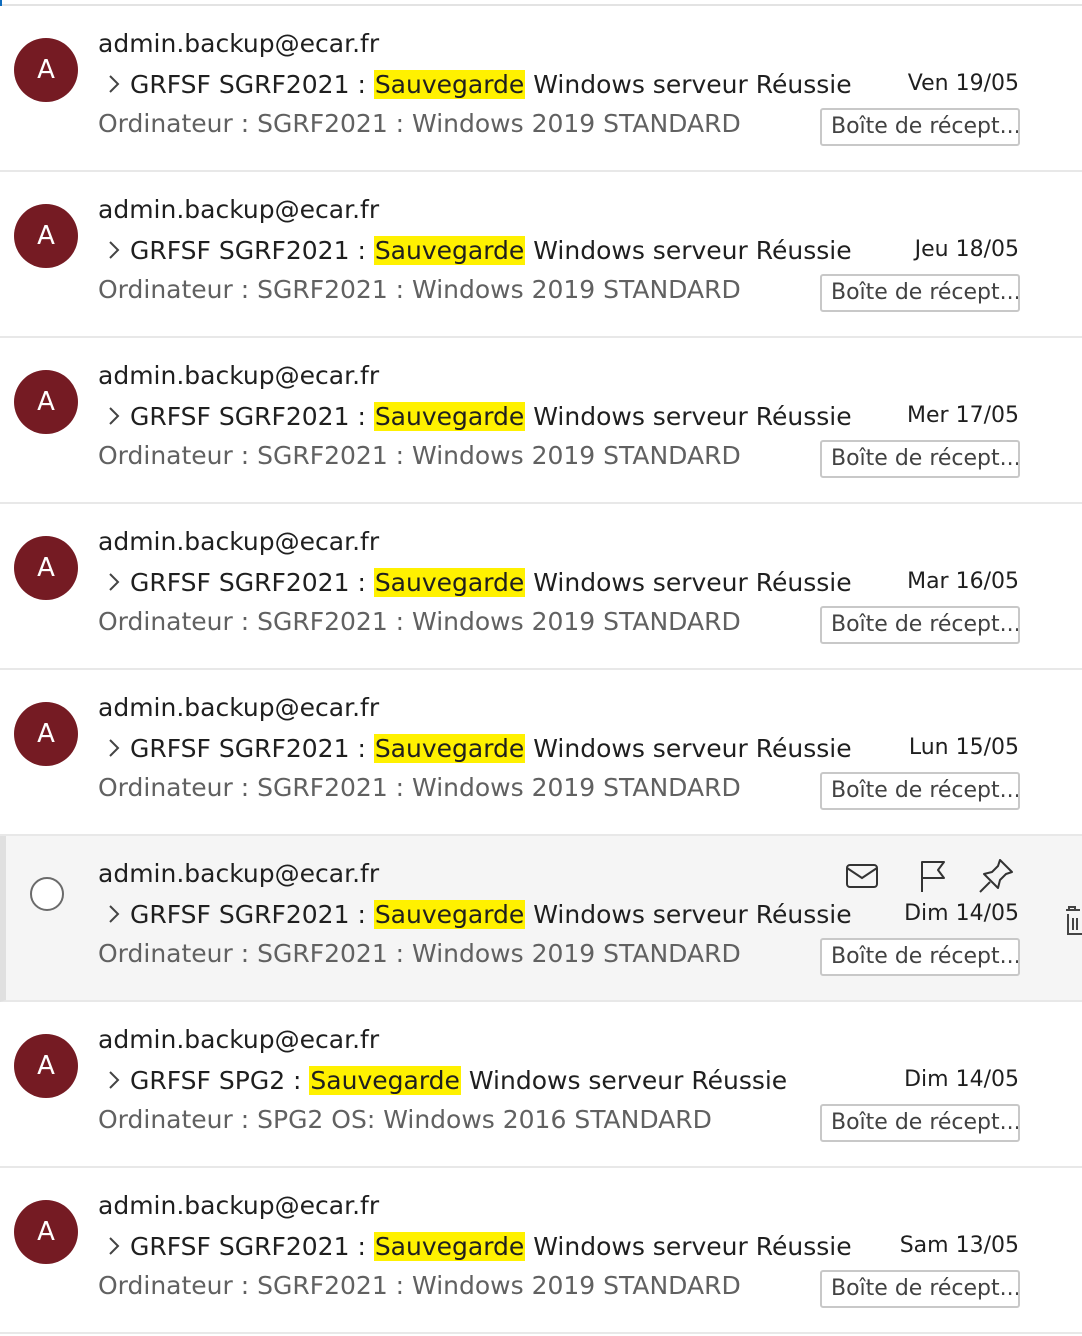 The height and width of the screenshot is (1336, 1082). I want to click on received-date: Mer 17/05, so click(963, 415).